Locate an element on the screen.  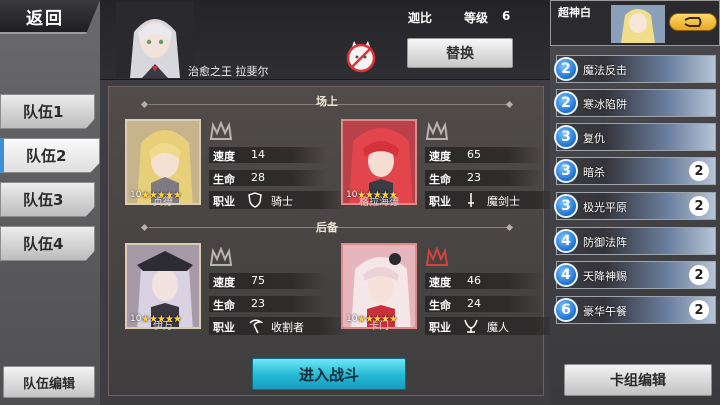
card-name: 暗杀 is located at coordinates (594, 172).